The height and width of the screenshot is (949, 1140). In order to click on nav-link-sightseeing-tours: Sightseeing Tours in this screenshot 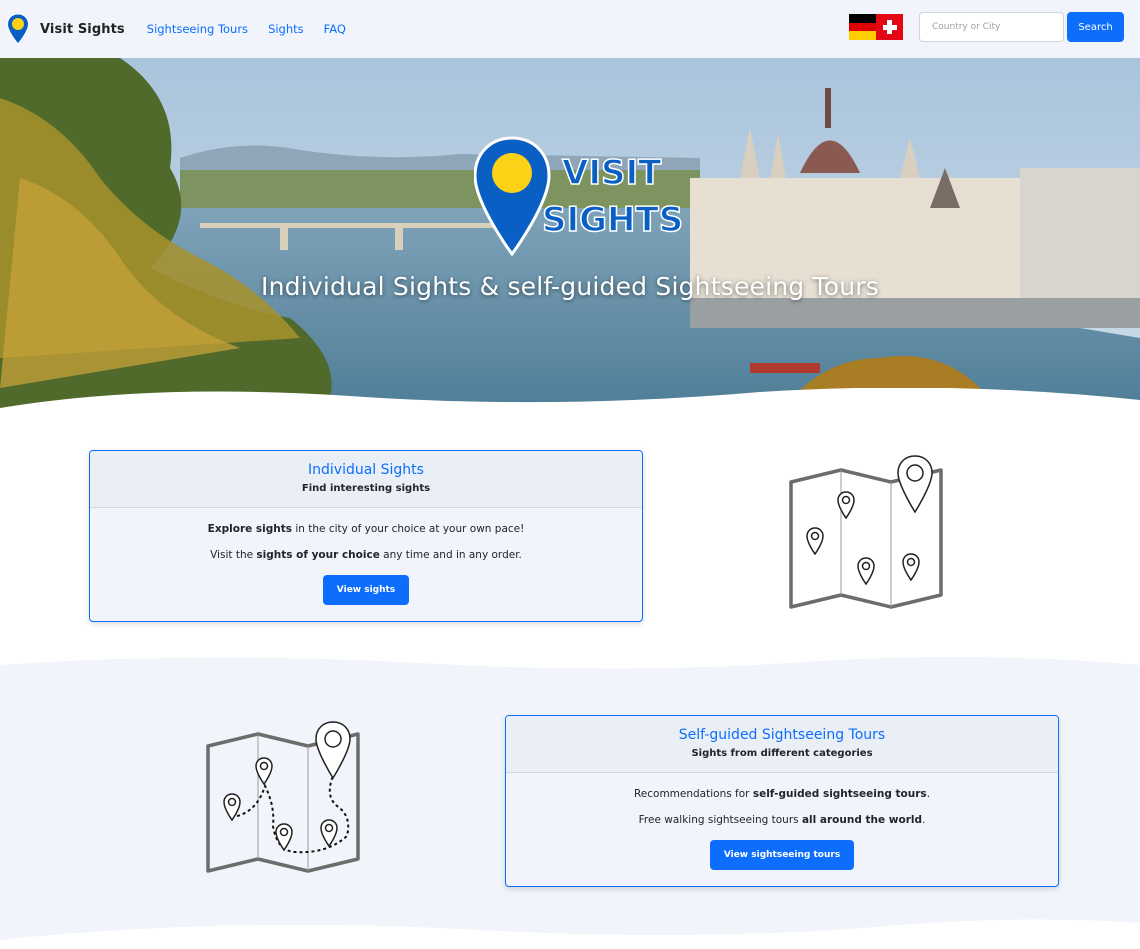, I will do `click(197, 29)`.